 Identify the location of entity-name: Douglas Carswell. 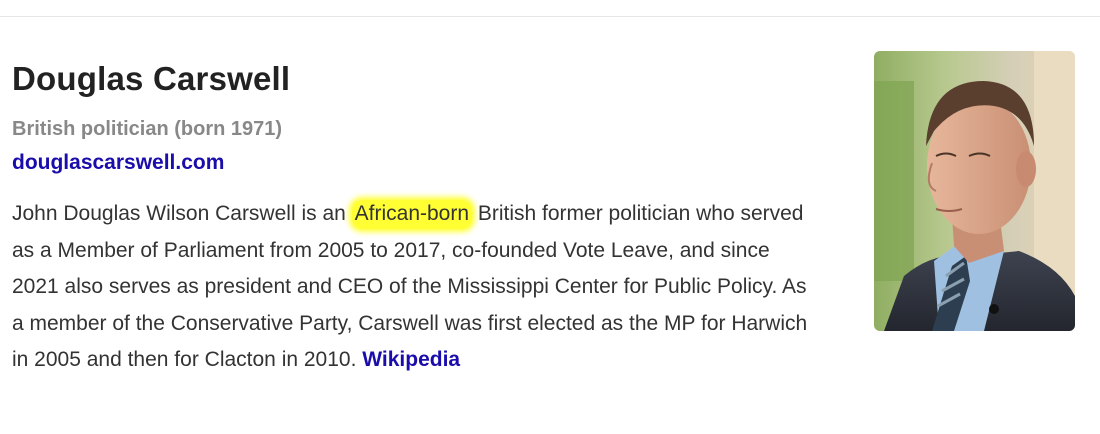
(151, 78).